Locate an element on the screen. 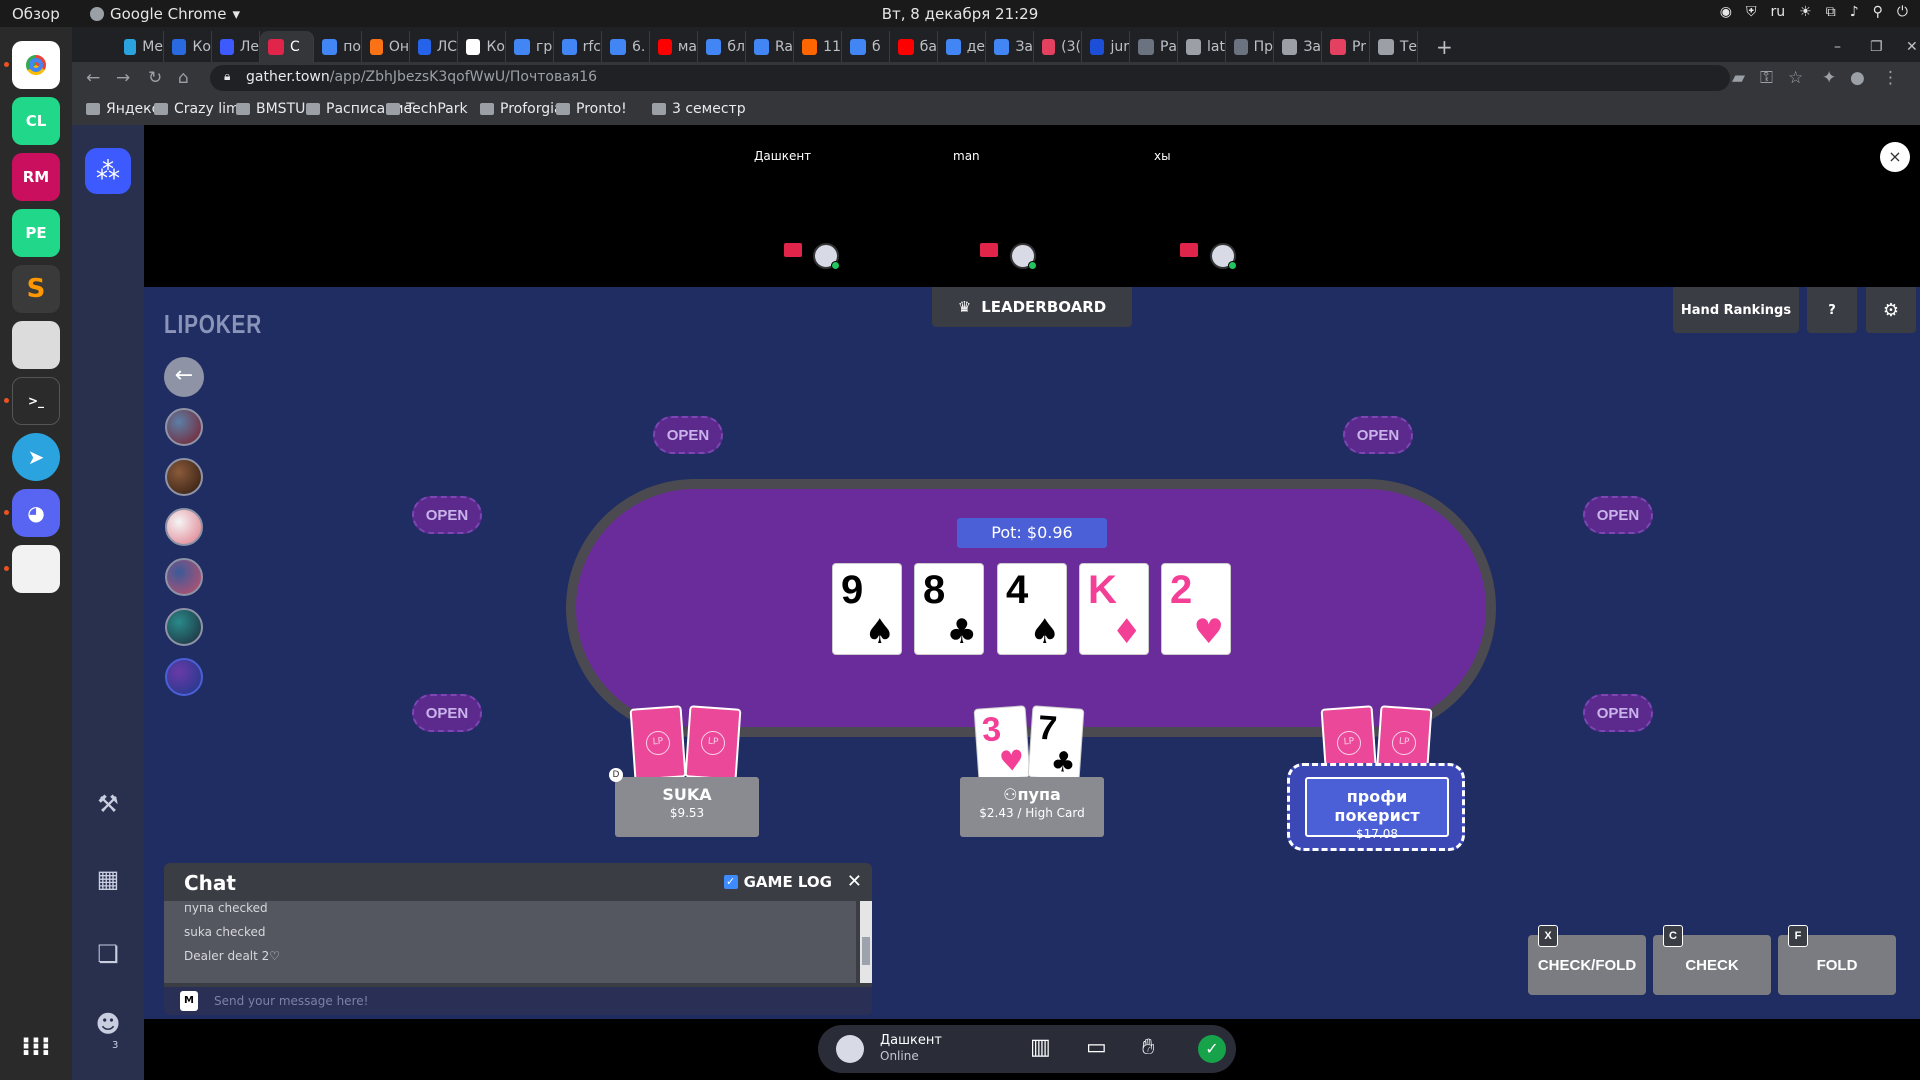  chat-input: M Send your message here! is located at coordinates (518, 1001).